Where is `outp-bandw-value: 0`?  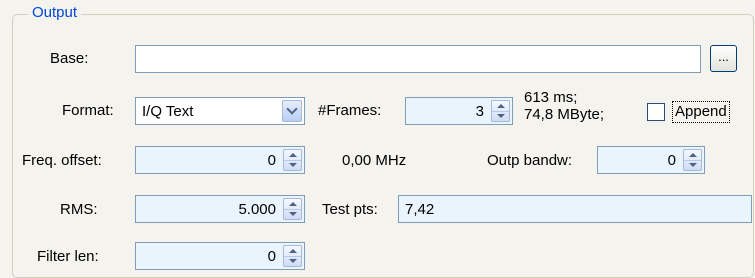 outp-bandw-value: 0 is located at coordinates (671, 160).